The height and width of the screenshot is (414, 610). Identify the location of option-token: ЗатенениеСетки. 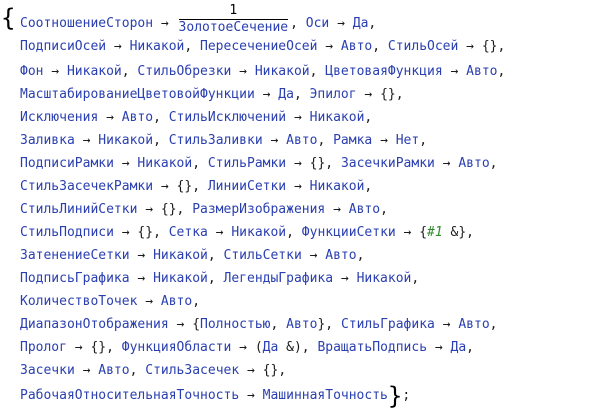
(75, 255).